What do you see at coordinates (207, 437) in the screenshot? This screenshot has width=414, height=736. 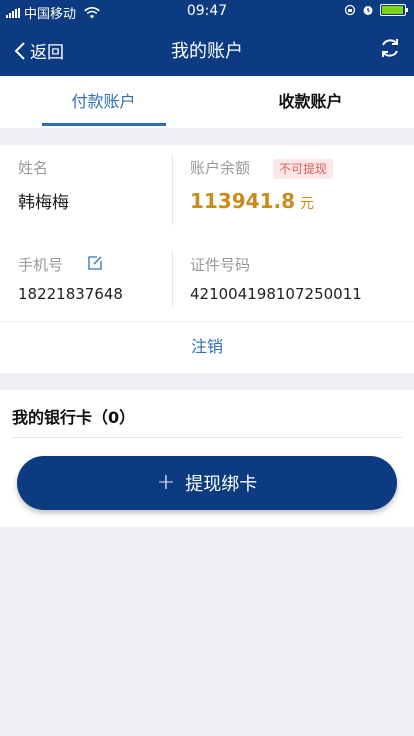 I see `section-divider` at bounding box center [207, 437].